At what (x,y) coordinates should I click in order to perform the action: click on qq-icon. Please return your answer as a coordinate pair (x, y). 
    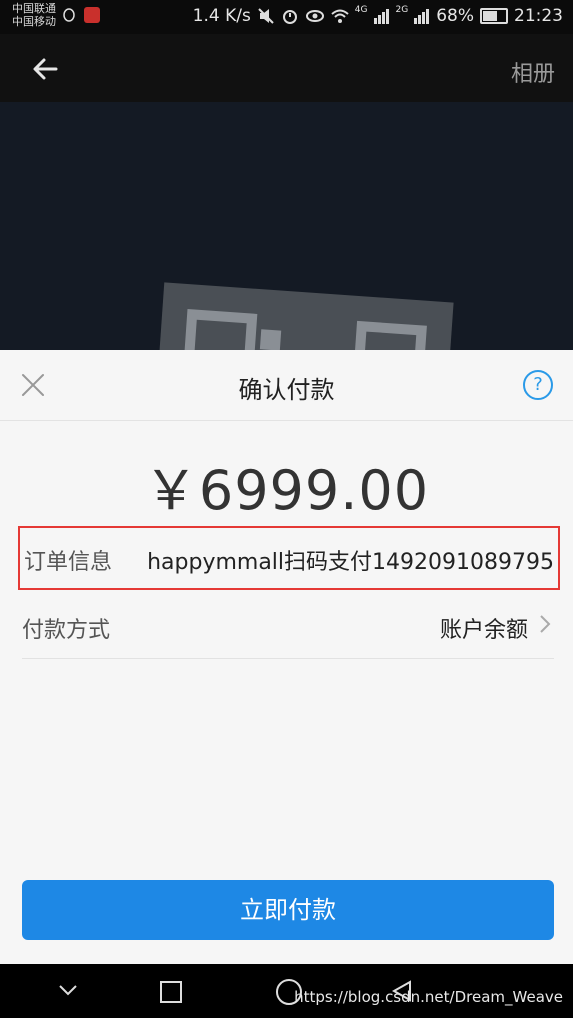
    Looking at the image, I should click on (69, 15).